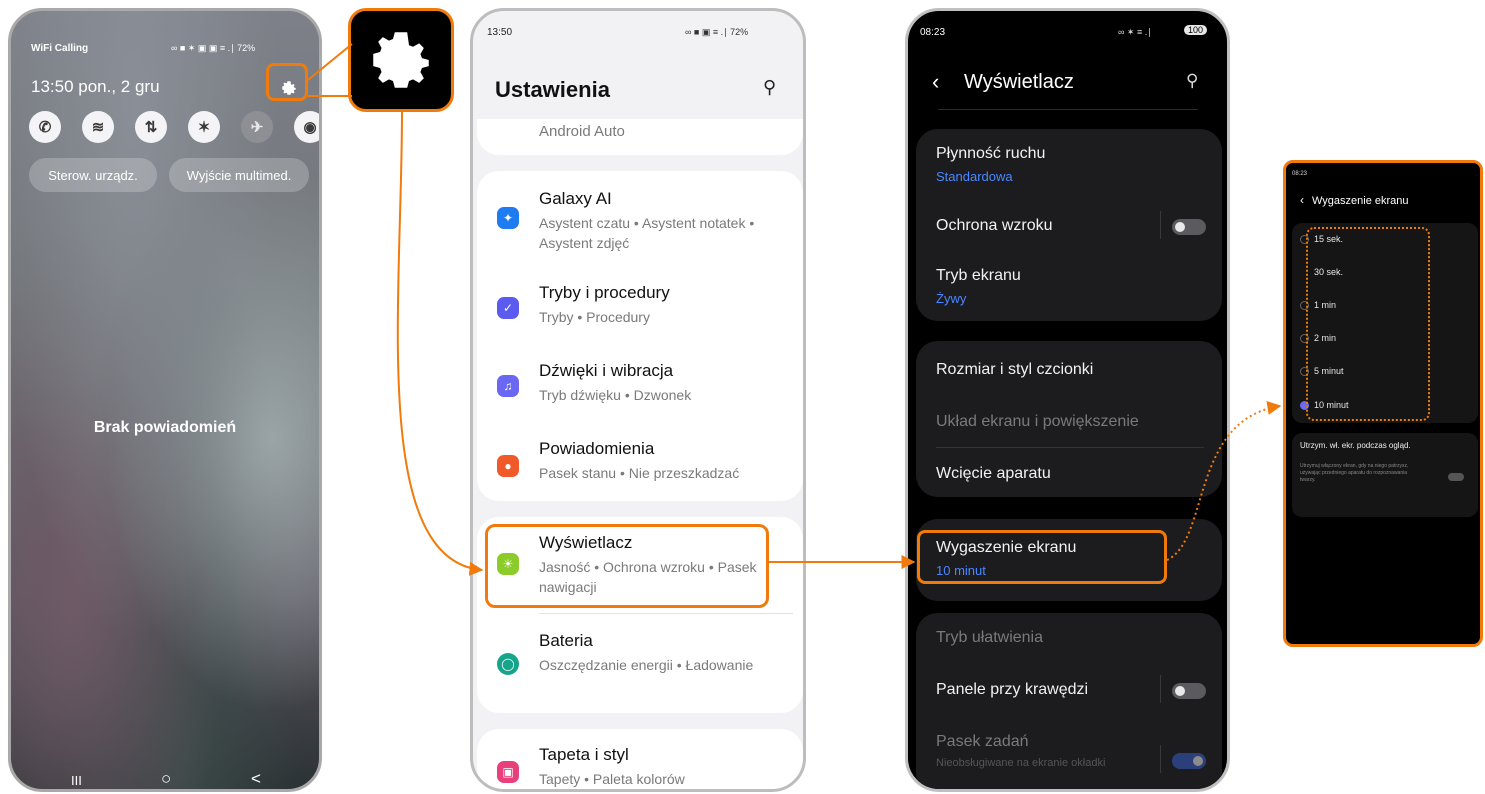  Describe the element at coordinates (330, 62) in the screenshot. I see `callout-line-top` at that location.